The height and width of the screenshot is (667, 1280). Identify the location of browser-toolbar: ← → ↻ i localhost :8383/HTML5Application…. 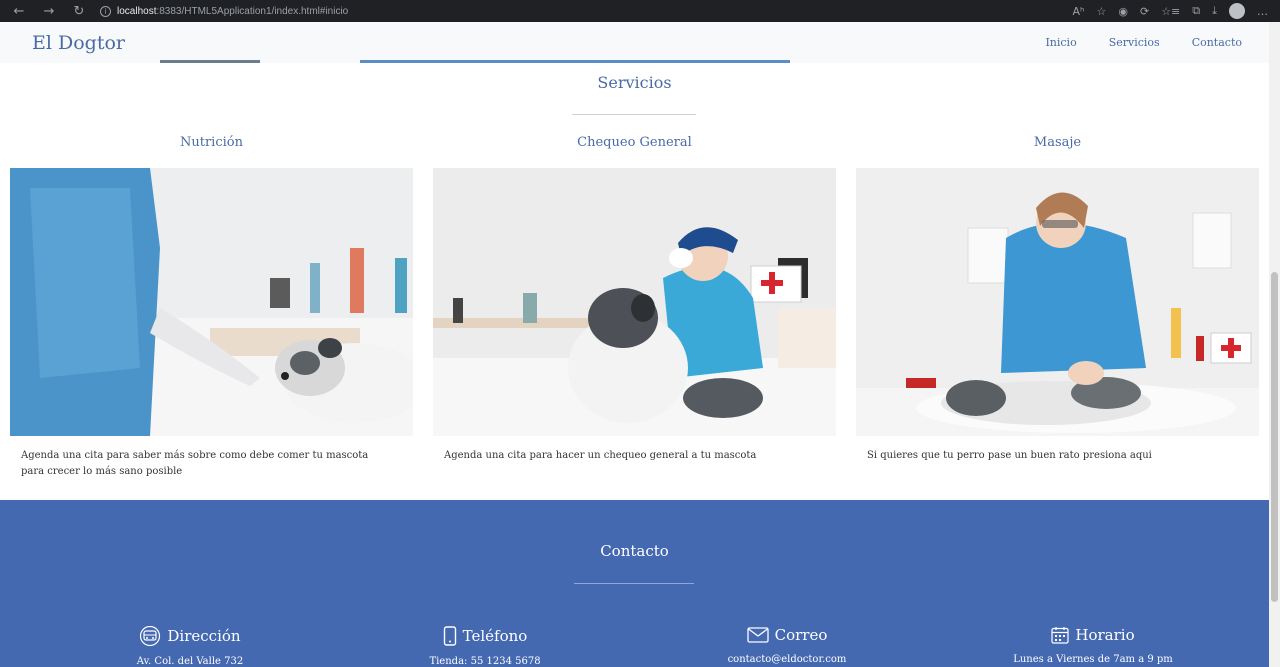
(640, 11).